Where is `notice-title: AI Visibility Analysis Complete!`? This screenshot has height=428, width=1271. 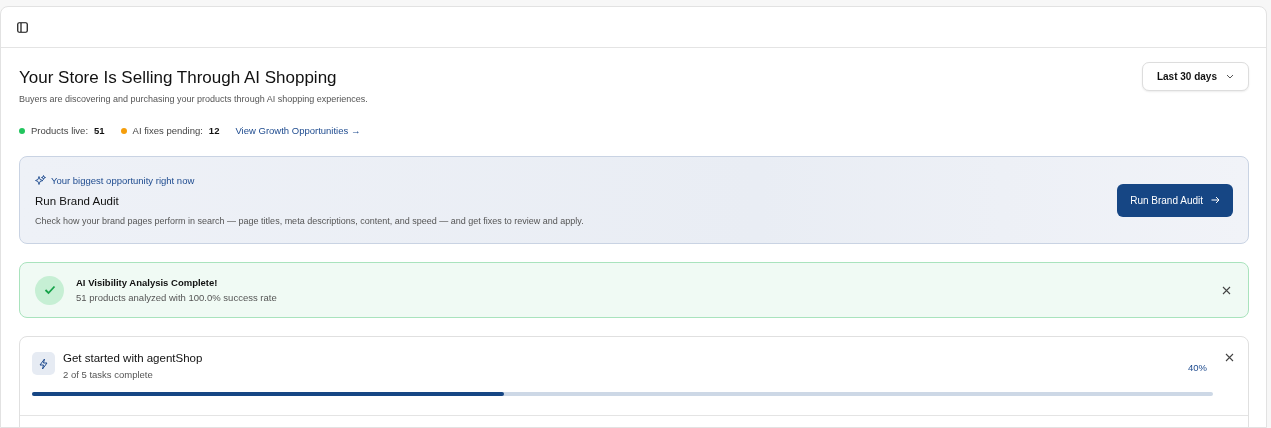 notice-title: AI Visibility Analysis Complete! is located at coordinates (147, 282).